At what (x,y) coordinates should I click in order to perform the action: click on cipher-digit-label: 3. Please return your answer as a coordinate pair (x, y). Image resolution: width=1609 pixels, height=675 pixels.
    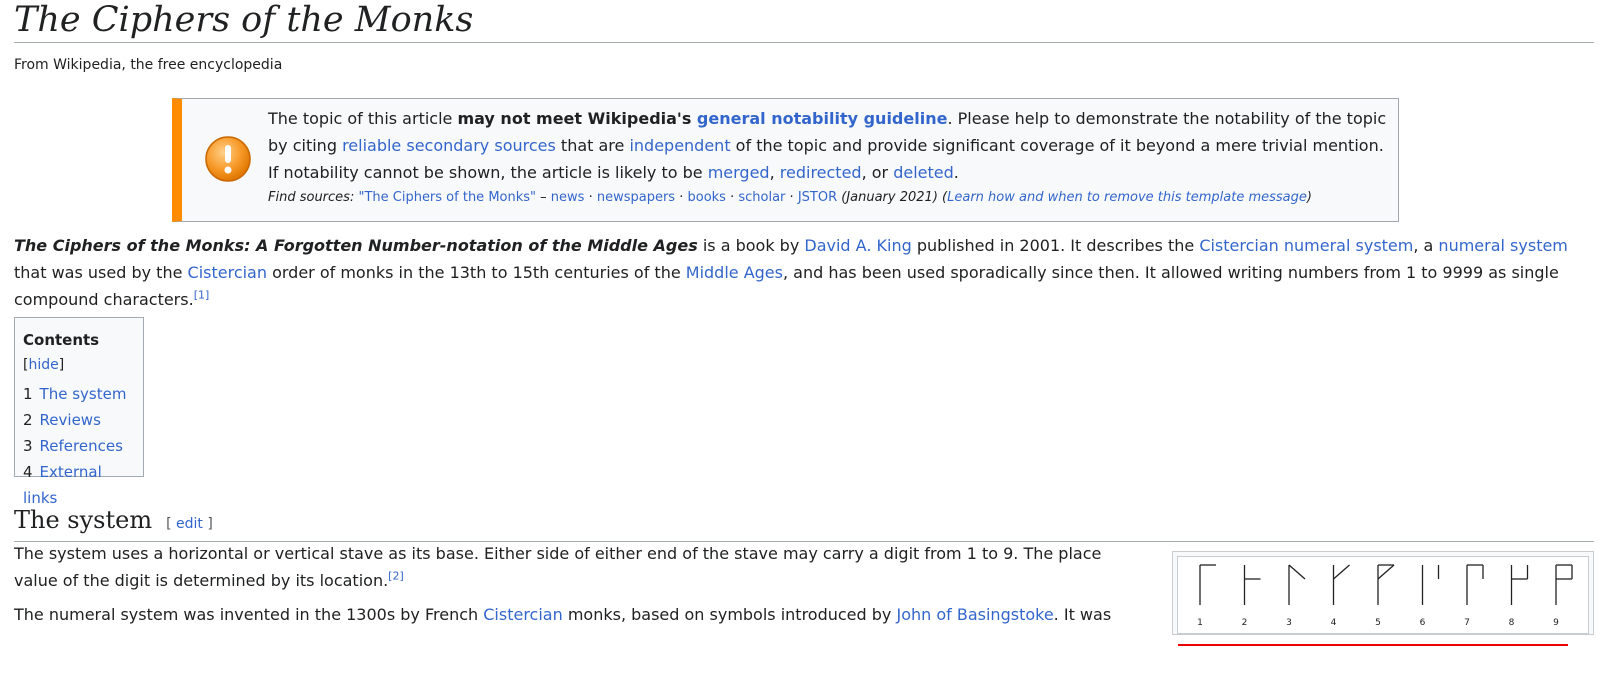
    Looking at the image, I should click on (1289, 623).